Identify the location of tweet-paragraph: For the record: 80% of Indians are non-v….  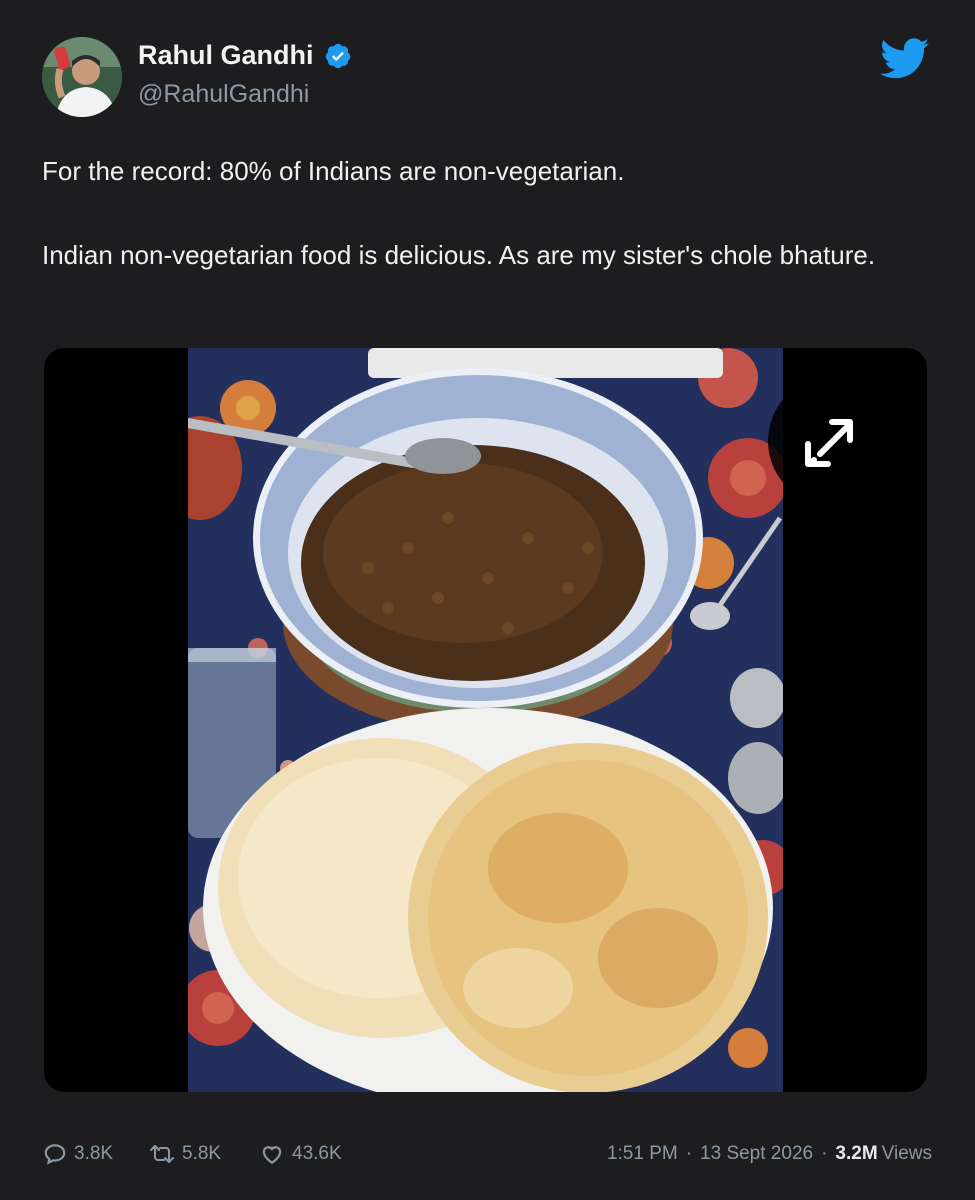
(333, 171).